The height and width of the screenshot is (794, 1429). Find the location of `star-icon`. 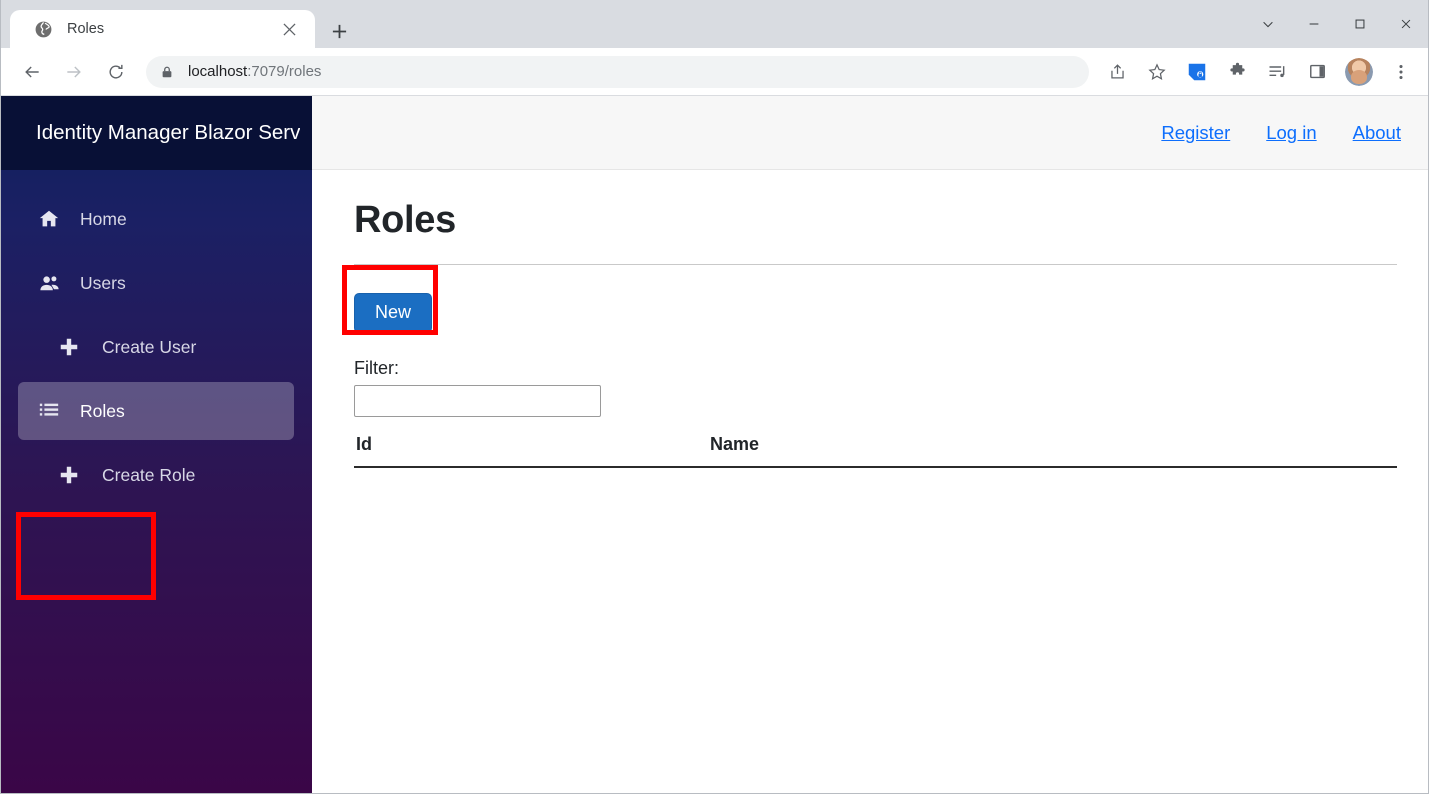

star-icon is located at coordinates (1157, 72).